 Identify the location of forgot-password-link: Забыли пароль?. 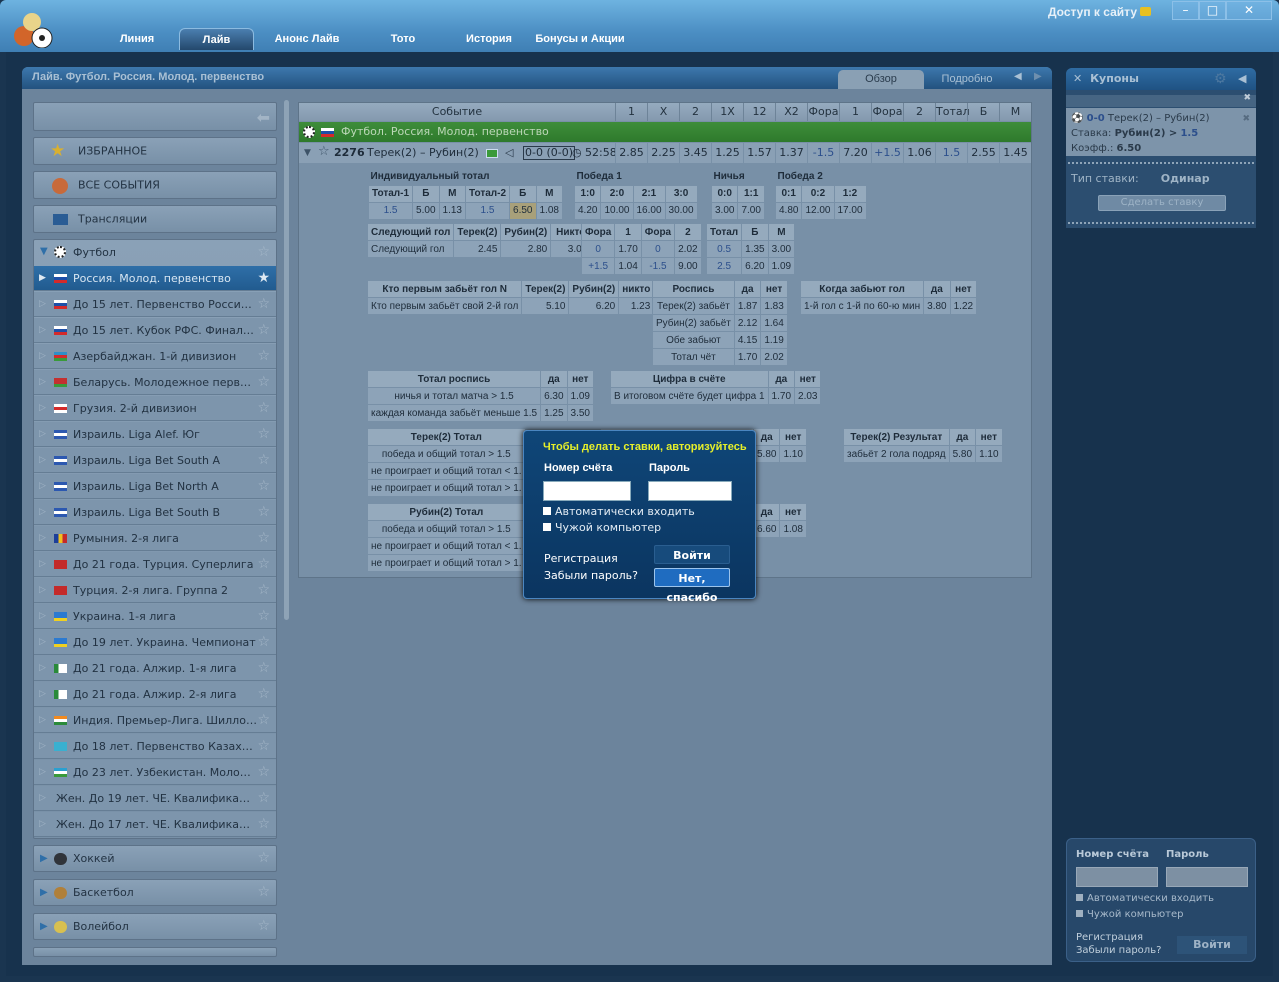
(591, 575).